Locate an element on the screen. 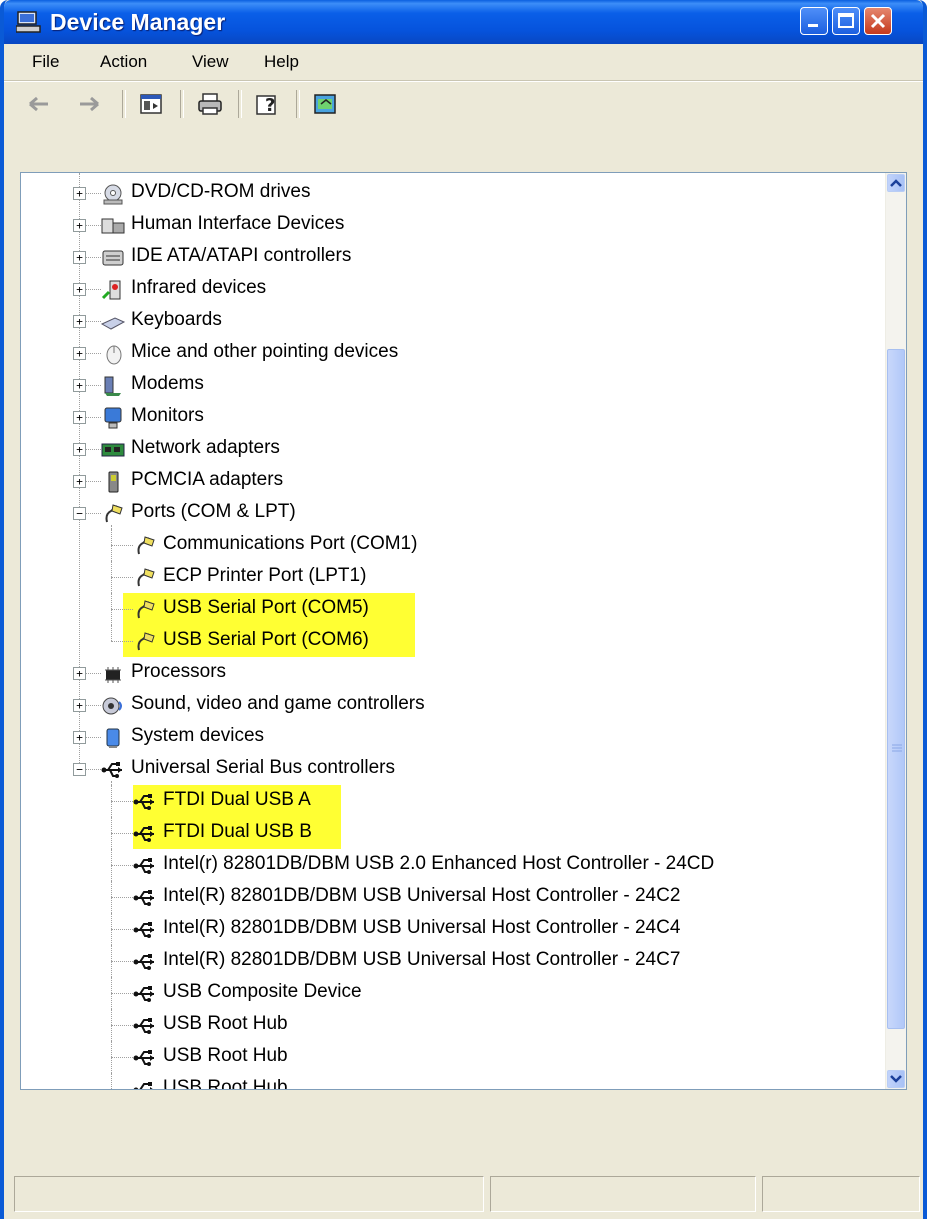 This screenshot has width=927, height=1219. vertical-scrollbar is located at coordinates (895, 631).